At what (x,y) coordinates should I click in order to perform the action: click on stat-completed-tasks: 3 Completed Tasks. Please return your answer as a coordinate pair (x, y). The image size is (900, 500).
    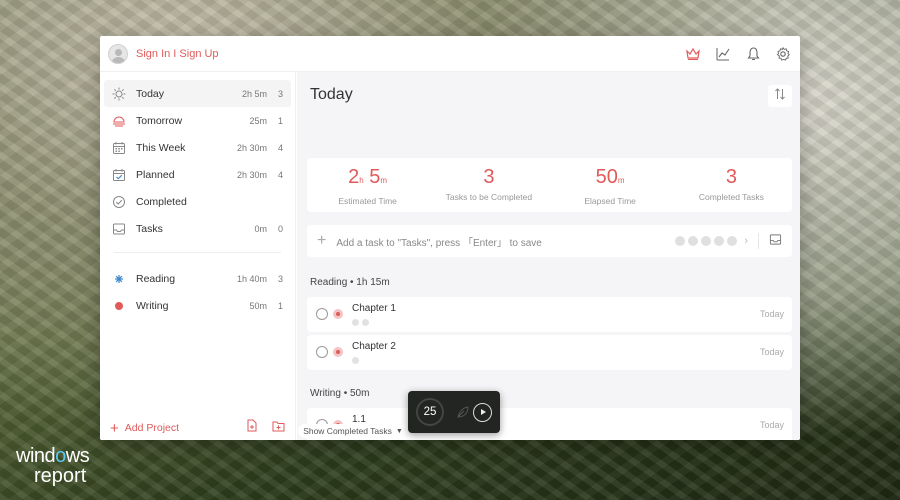
    Looking at the image, I should click on (731, 184).